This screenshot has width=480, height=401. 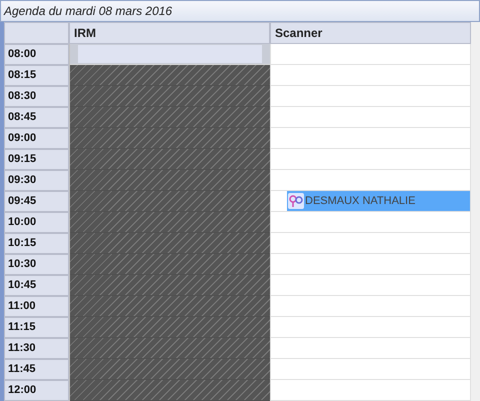 I want to click on free-slot, so click(x=170, y=54).